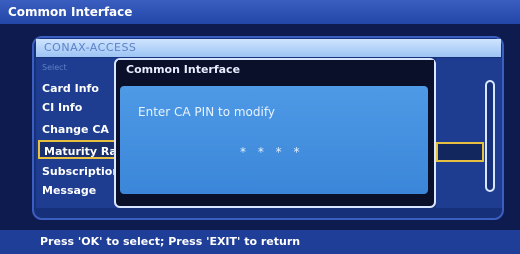  What do you see at coordinates (268, 48) in the screenshot?
I see `conax-header: CONAX-ACCESS` at bounding box center [268, 48].